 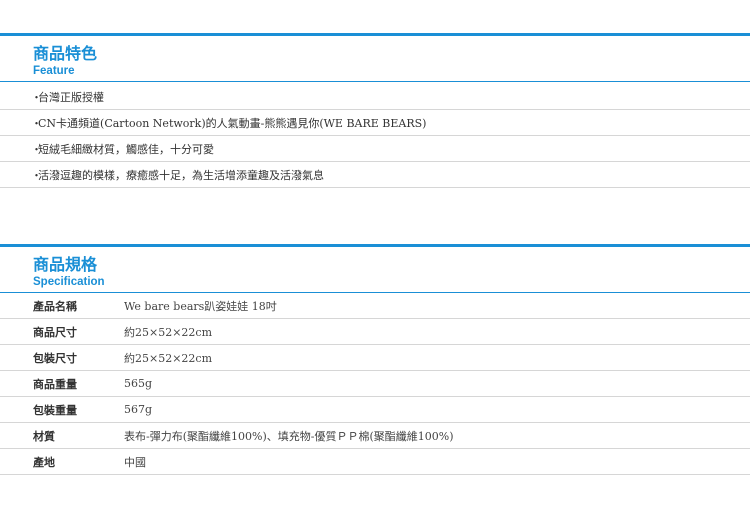 I want to click on spec-value: 565g, so click(x=138, y=383).